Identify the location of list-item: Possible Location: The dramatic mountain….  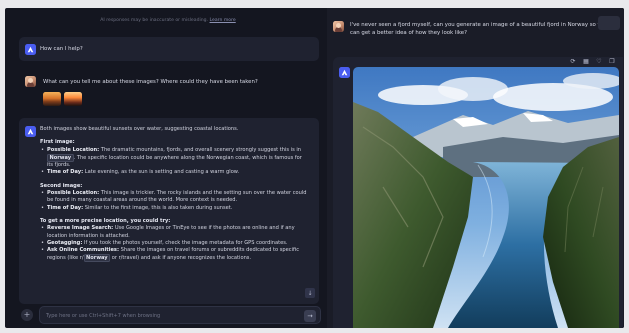
(174, 158).